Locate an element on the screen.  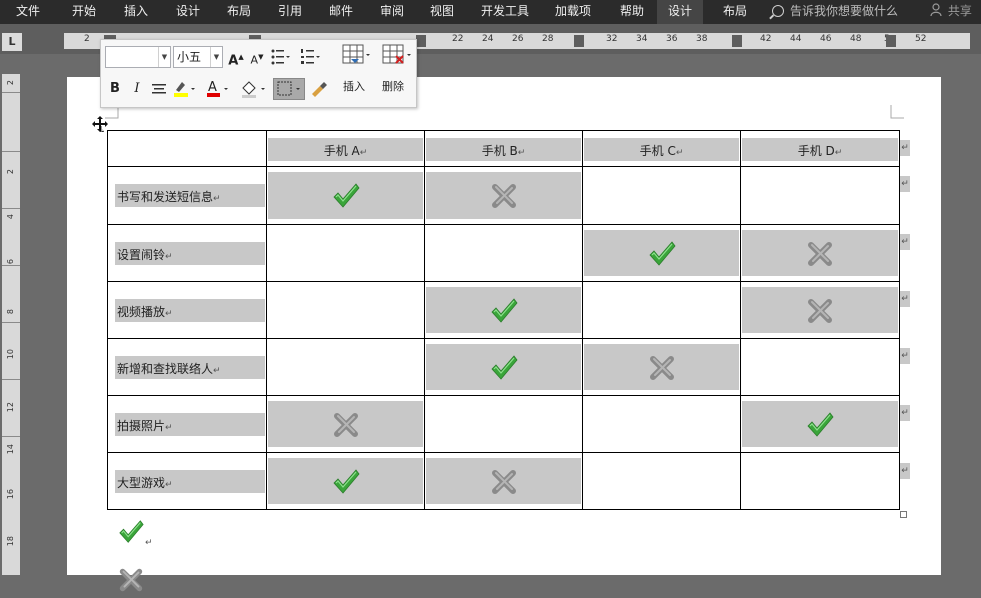
tab-selector: L is located at coordinates (12, 42).